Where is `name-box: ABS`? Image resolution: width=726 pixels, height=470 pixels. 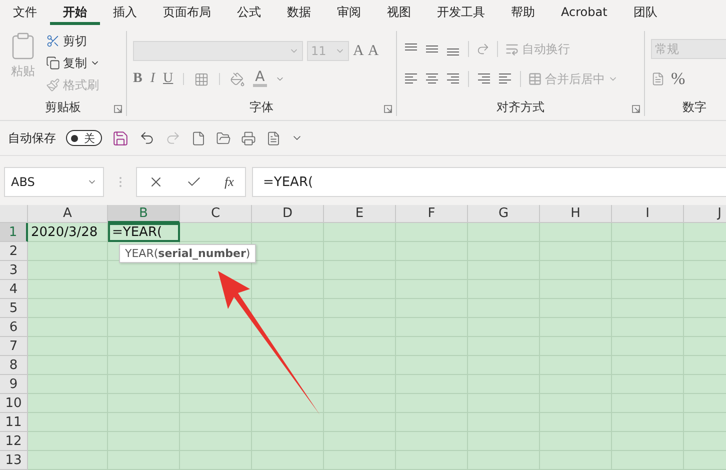
name-box: ABS is located at coordinates (54, 182).